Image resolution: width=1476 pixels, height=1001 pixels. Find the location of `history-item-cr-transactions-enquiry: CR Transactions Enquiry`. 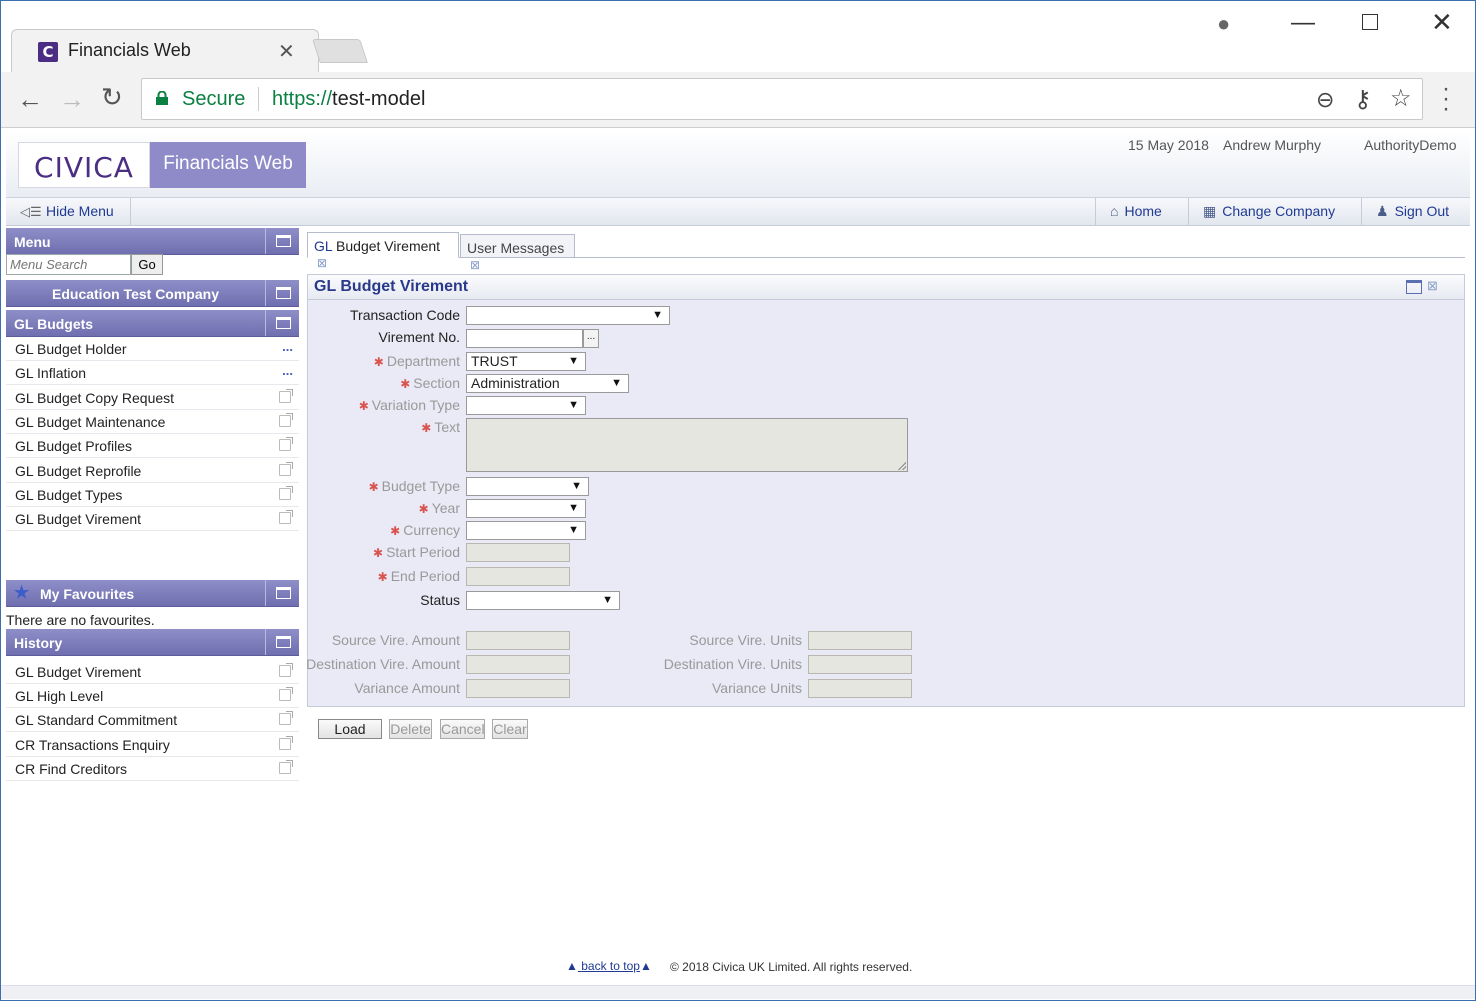

history-item-cr-transactions-enquiry: CR Transactions Enquiry is located at coordinates (152, 745).